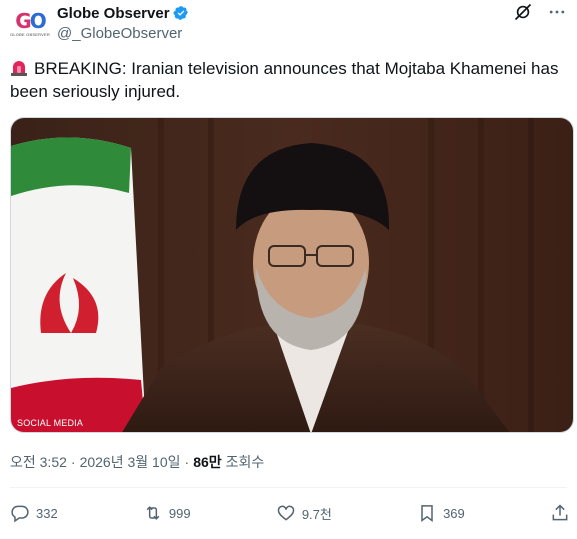 This screenshot has width=577, height=539. I want to click on avatar-logo-subtext: GLOBE OBSERVER, so click(30, 34).